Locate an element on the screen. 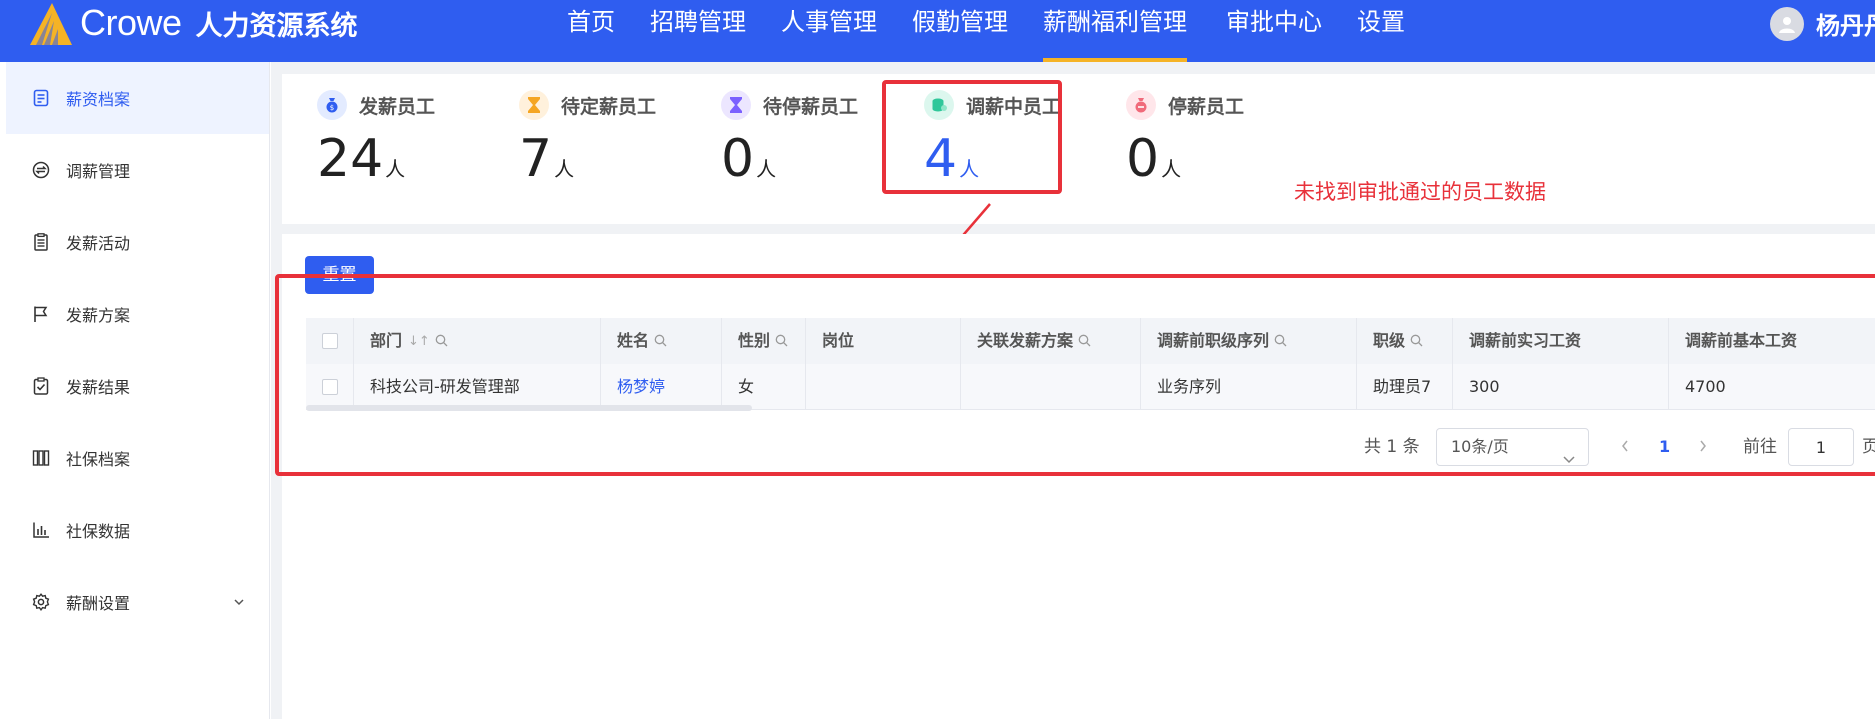 The height and width of the screenshot is (719, 1875). highlight-box is located at coordinates (972, 137).